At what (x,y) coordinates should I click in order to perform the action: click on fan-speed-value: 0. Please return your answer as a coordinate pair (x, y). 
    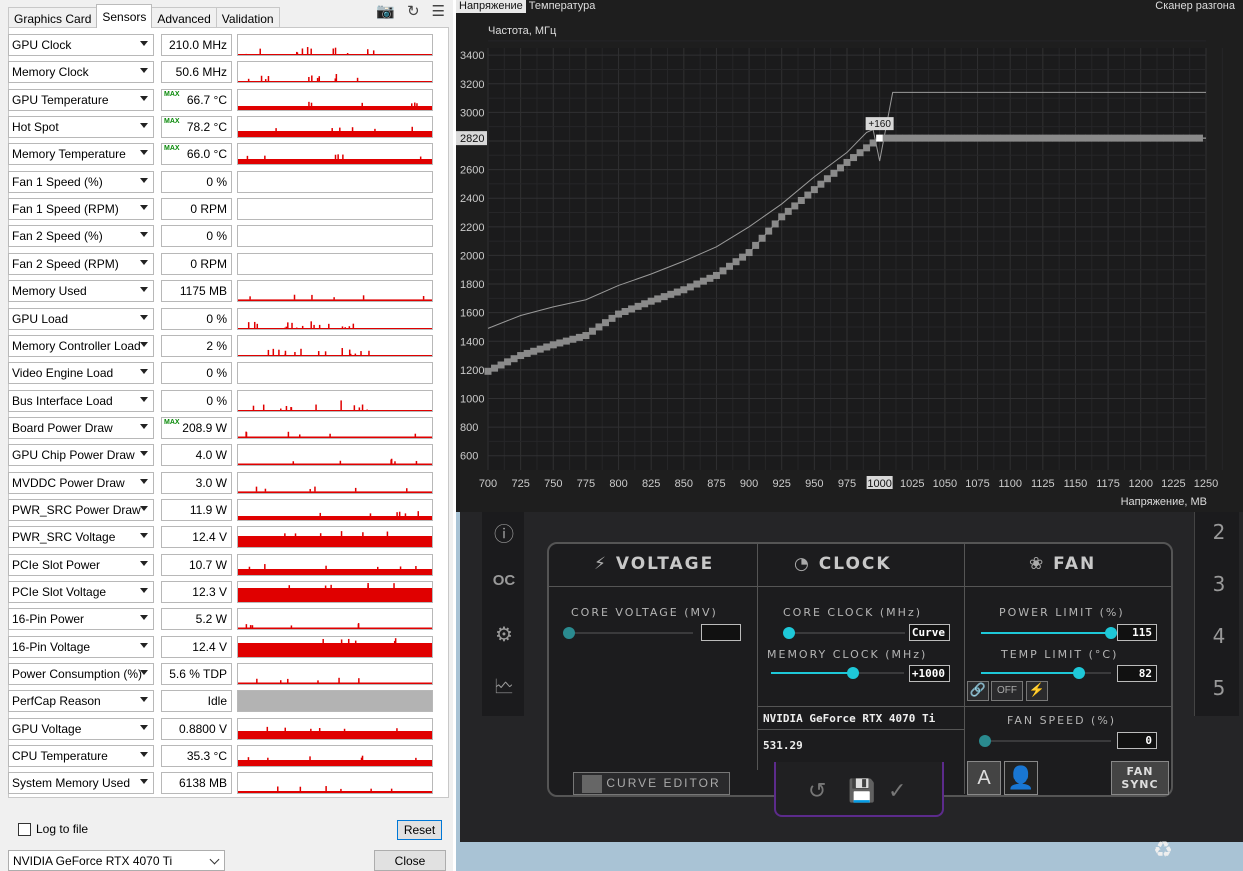
    Looking at the image, I should click on (1137, 740).